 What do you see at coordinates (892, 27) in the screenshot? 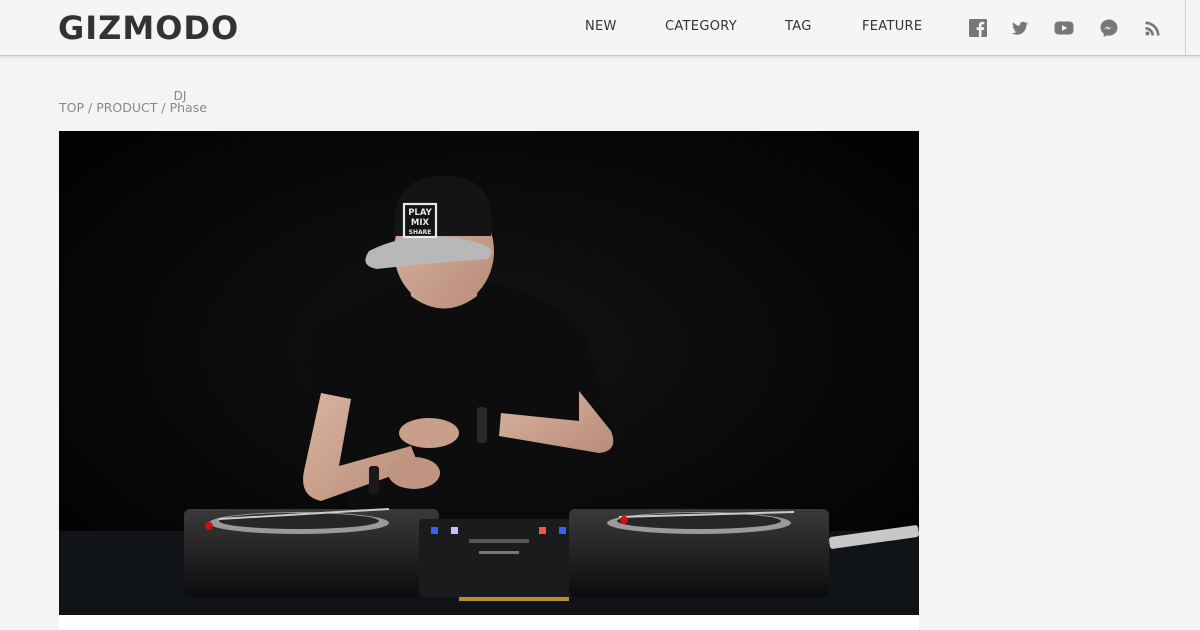
I see `nav-feature: FEATURE` at bounding box center [892, 27].